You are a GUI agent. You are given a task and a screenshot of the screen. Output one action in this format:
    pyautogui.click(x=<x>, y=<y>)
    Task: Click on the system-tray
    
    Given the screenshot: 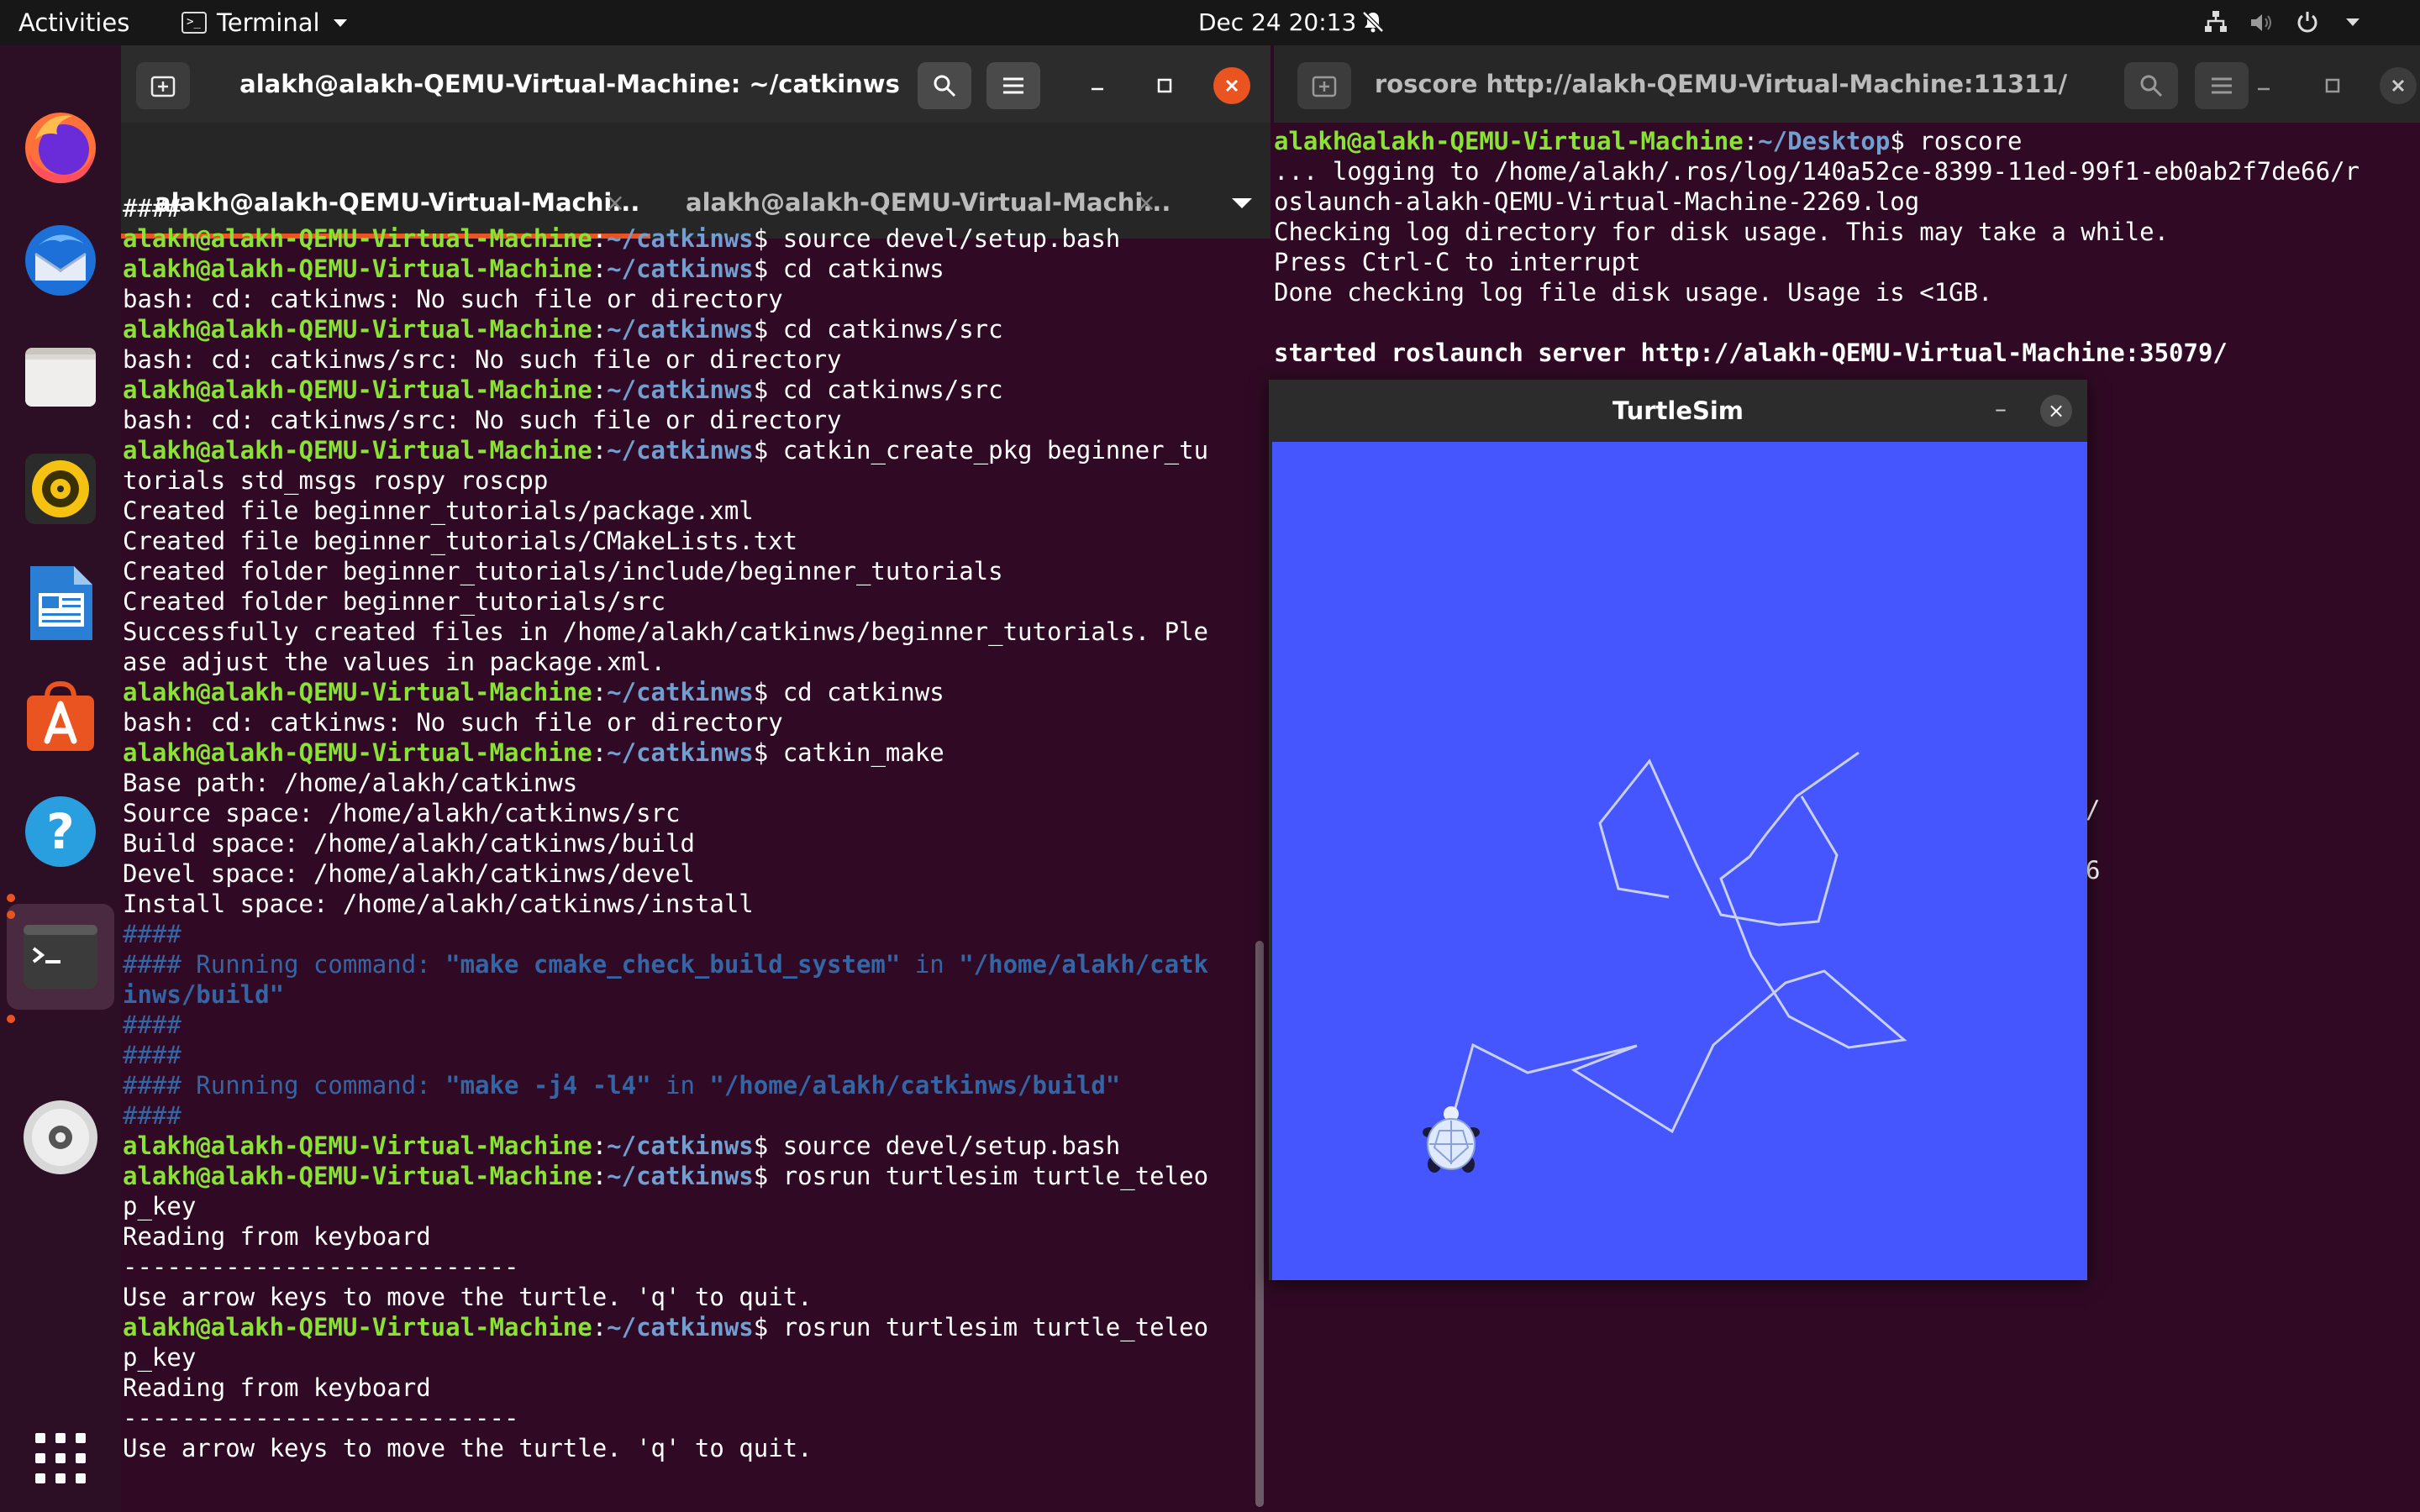 What is the action you would take?
    pyautogui.click(x=2294, y=22)
    